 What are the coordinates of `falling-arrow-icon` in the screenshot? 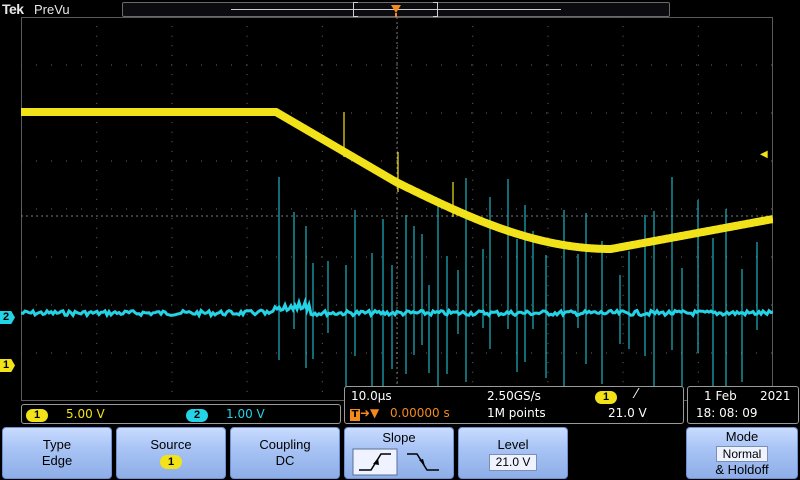 It's located at (422, 462).